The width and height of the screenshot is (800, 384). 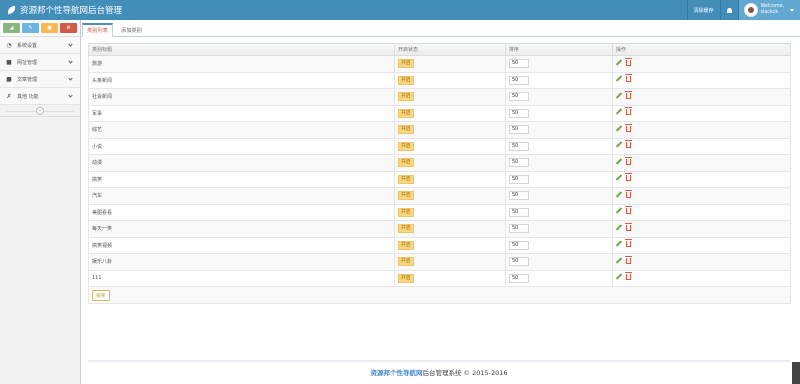 I want to click on table-header-row: 类别标题 开启状态 排序 操作, so click(x=439, y=49).